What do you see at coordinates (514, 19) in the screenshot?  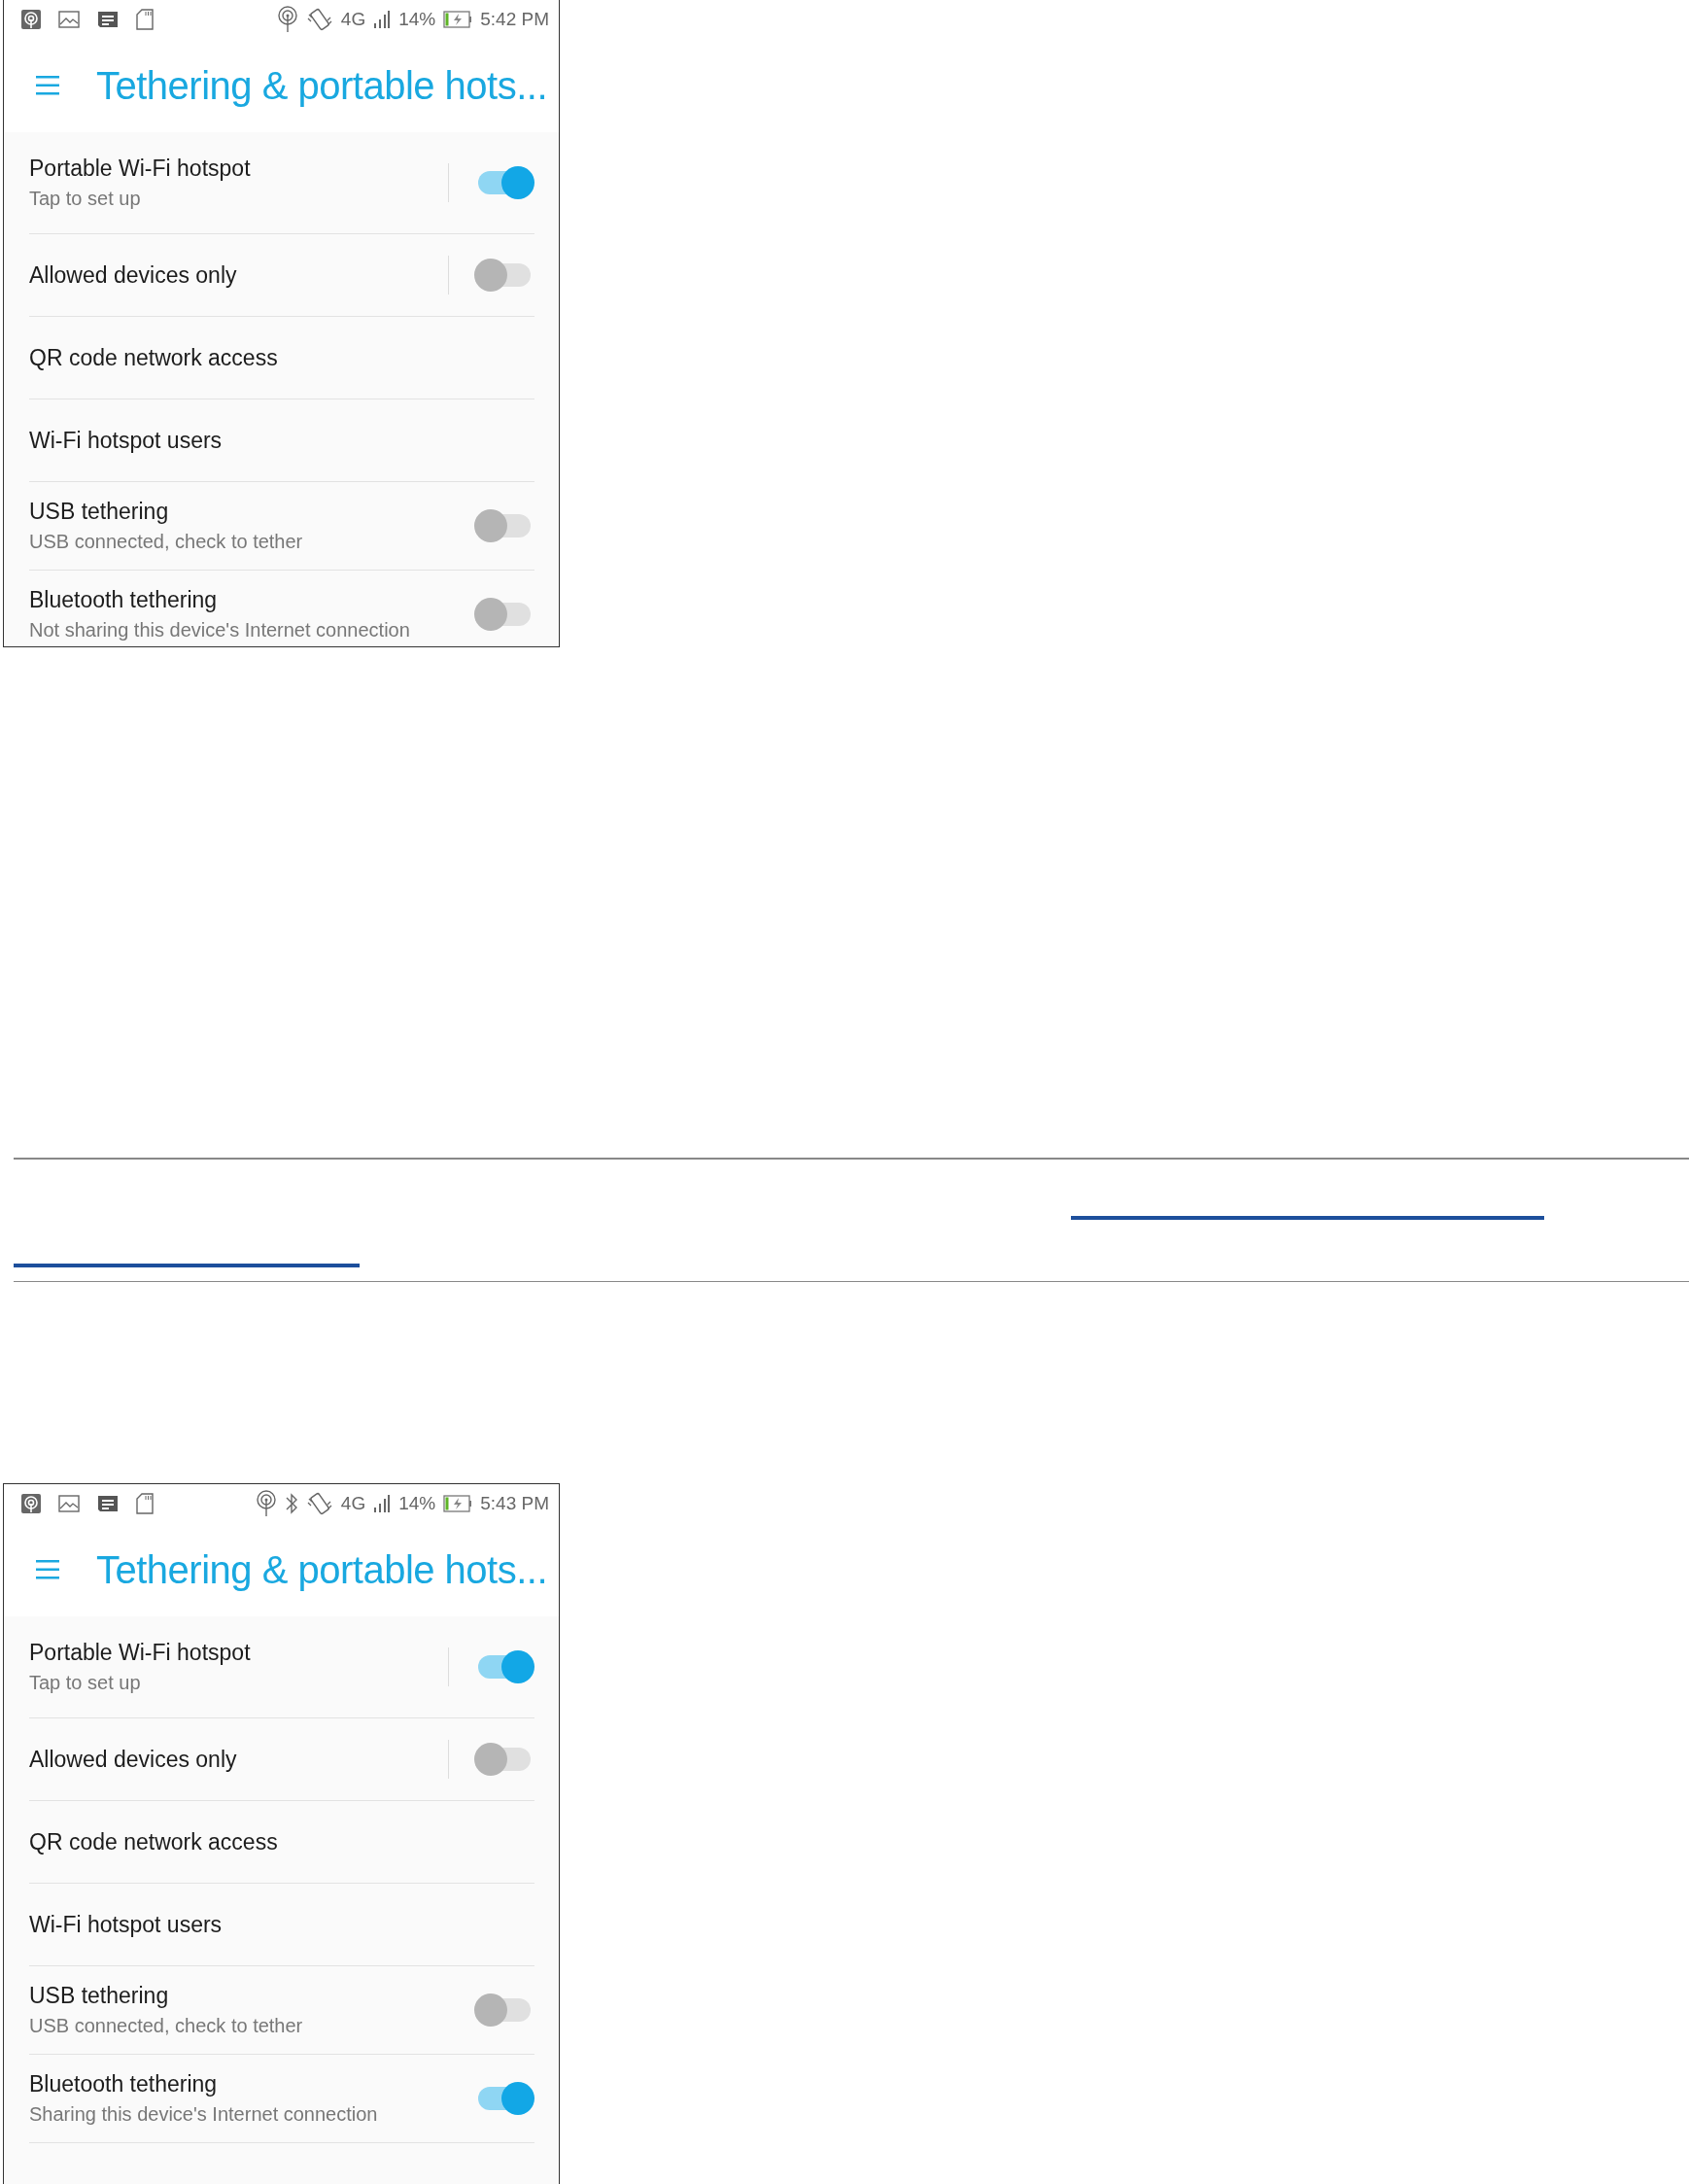 I see `clock: 5:42 PM` at bounding box center [514, 19].